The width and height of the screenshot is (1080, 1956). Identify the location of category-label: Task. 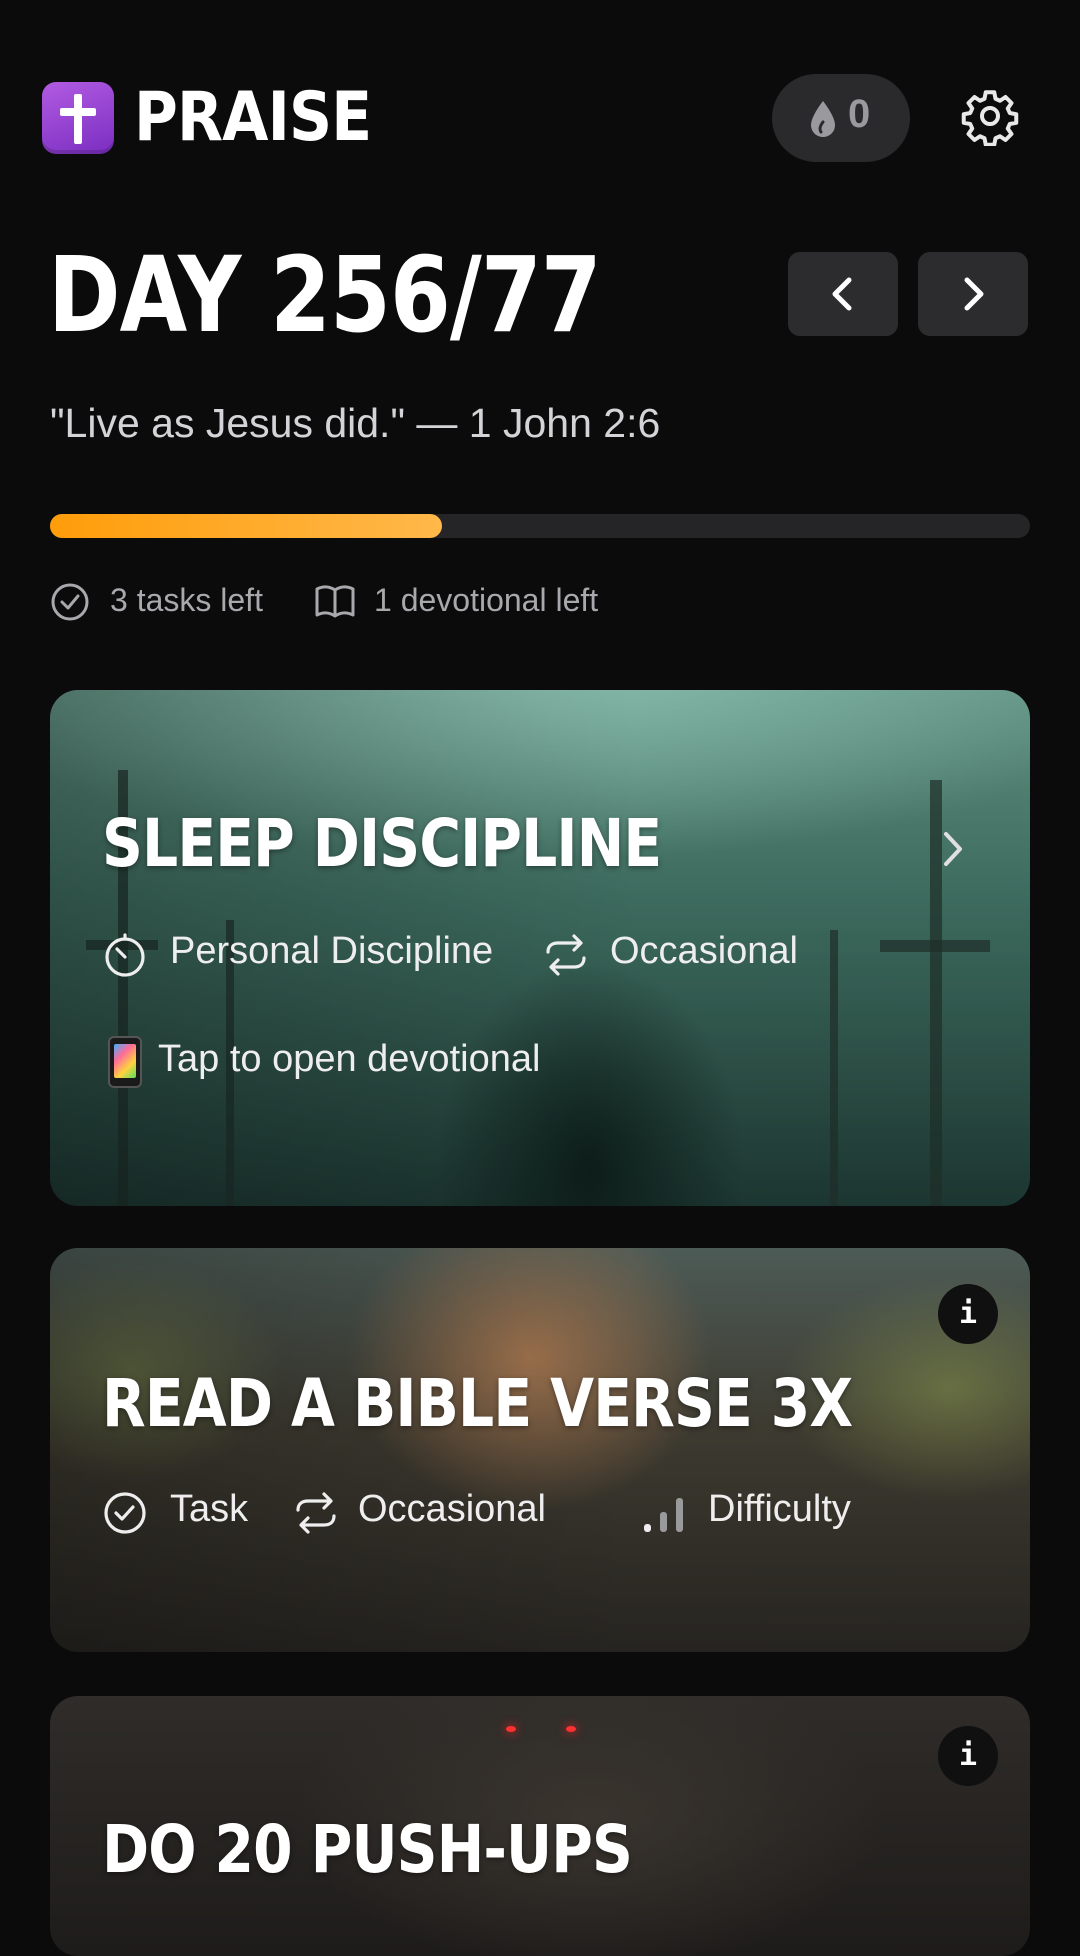
(209, 1509).